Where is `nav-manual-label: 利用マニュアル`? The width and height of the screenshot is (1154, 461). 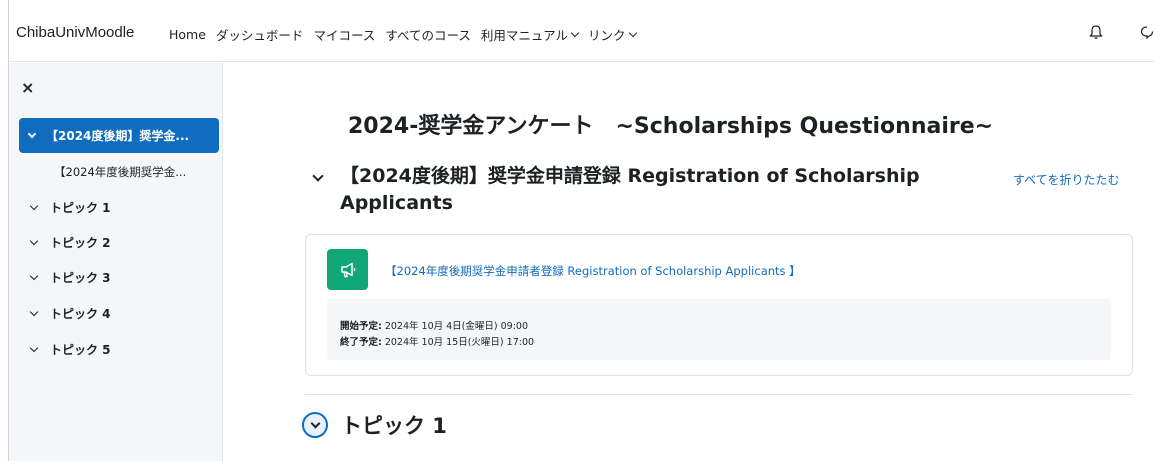
nav-manual-label: 利用マニュアル is located at coordinates (524, 35).